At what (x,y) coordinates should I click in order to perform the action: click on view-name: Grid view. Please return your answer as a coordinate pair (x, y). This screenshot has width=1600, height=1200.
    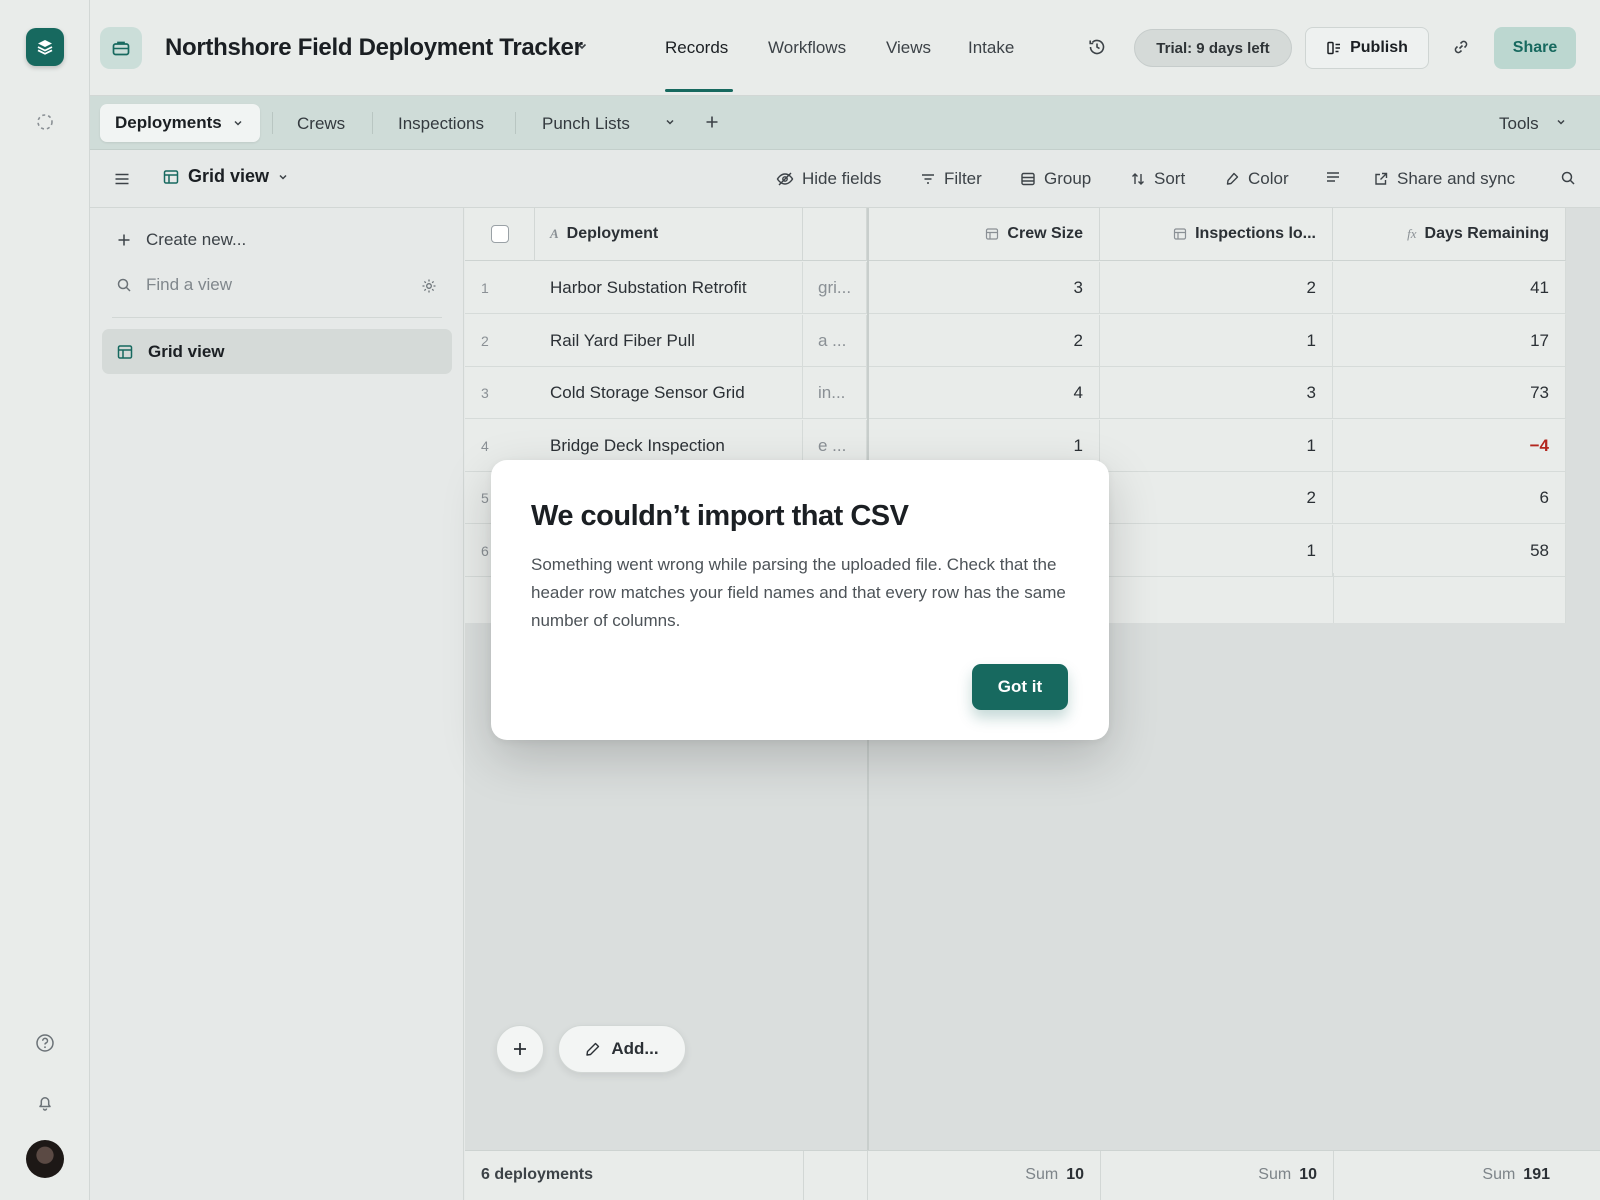
    Looking at the image, I should click on (229, 176).